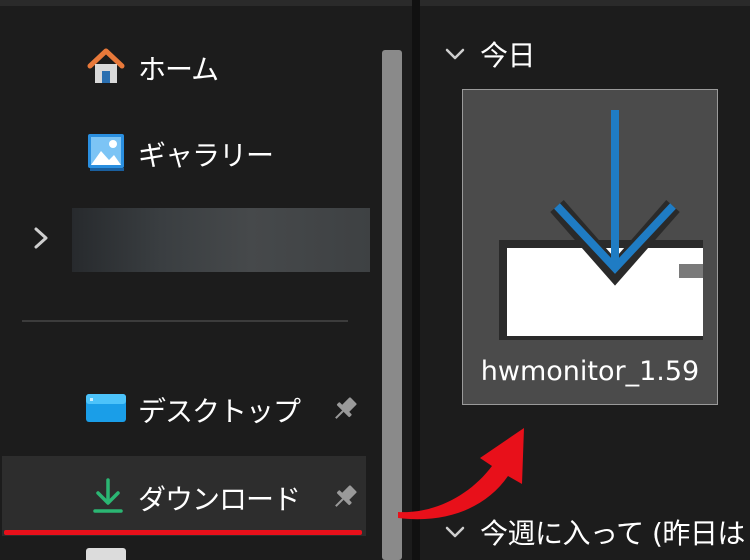  Describe the element at coordinates (106, 408) in the screenshot. I see `desktop-folder-icon` at that location.